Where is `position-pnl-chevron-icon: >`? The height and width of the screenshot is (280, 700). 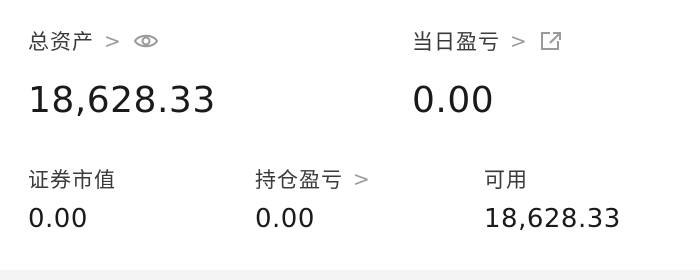 position-pnl-chevron-icon: > is located at coordinates (361, 179).